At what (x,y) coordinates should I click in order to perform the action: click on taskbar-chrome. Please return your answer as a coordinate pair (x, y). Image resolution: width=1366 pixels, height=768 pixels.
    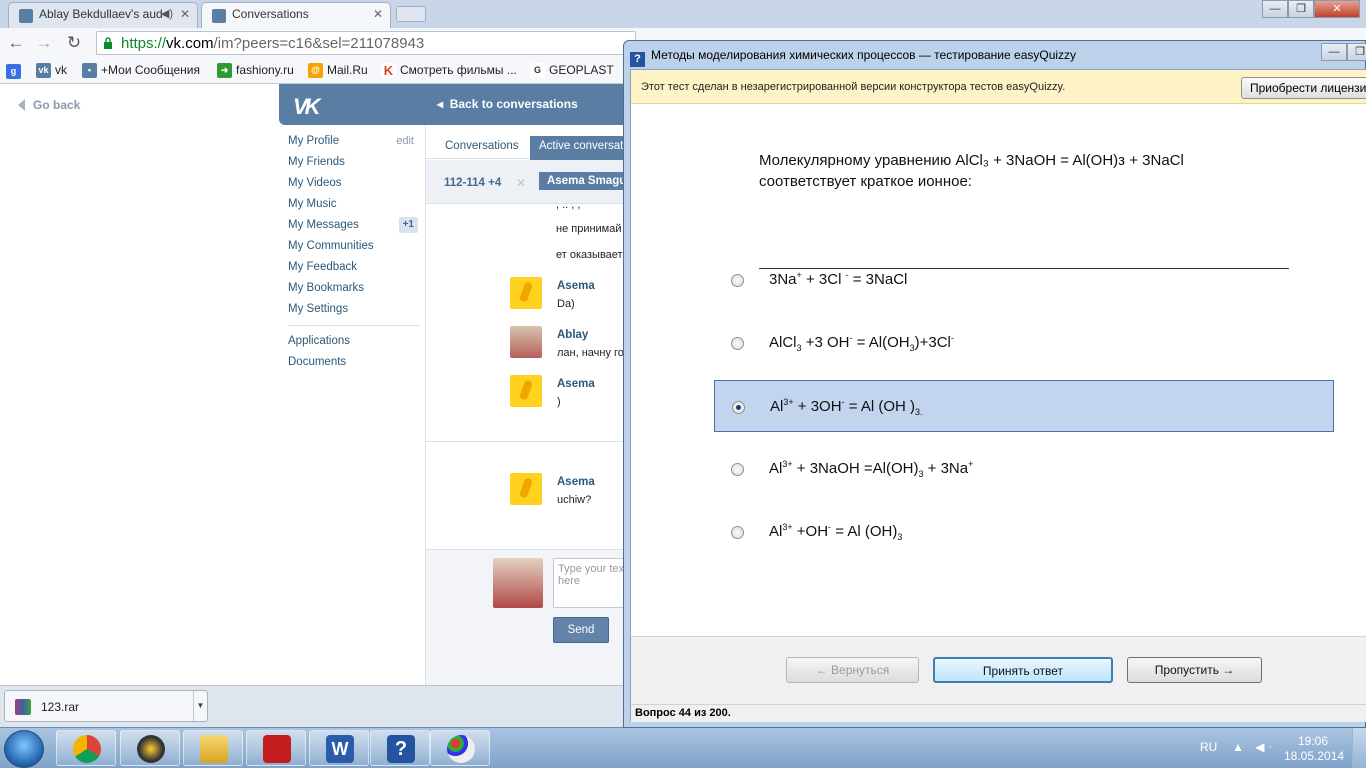
    Looking at the image, I should click on (86, 748).